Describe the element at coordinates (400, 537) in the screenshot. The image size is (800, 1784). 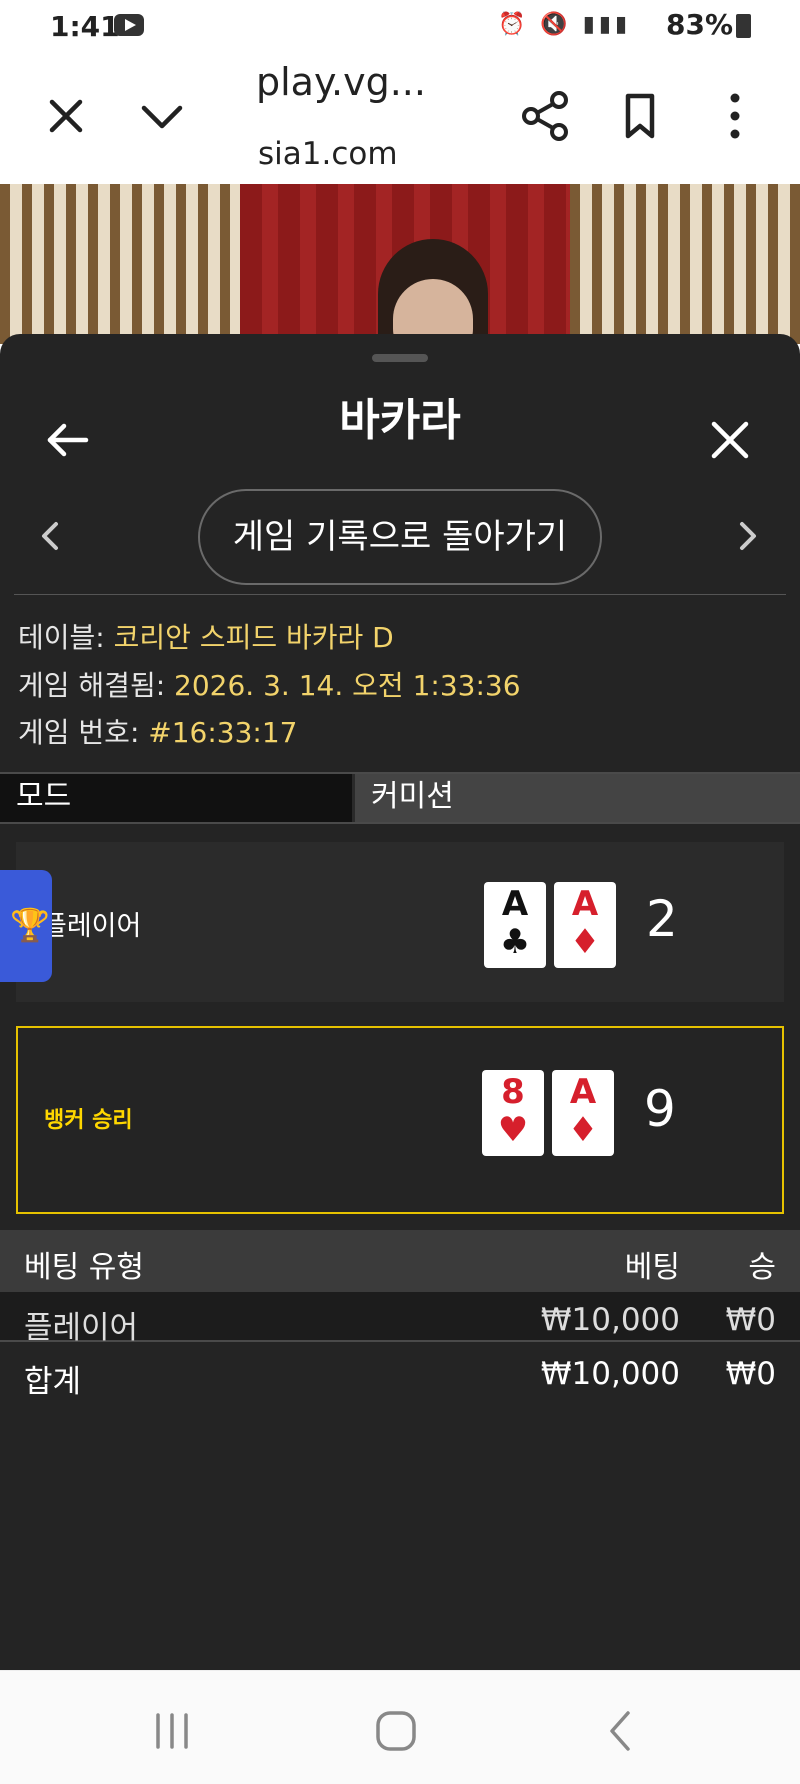
I see `back-to-history-button: 게임 기록으로 돌아가기` at that location.